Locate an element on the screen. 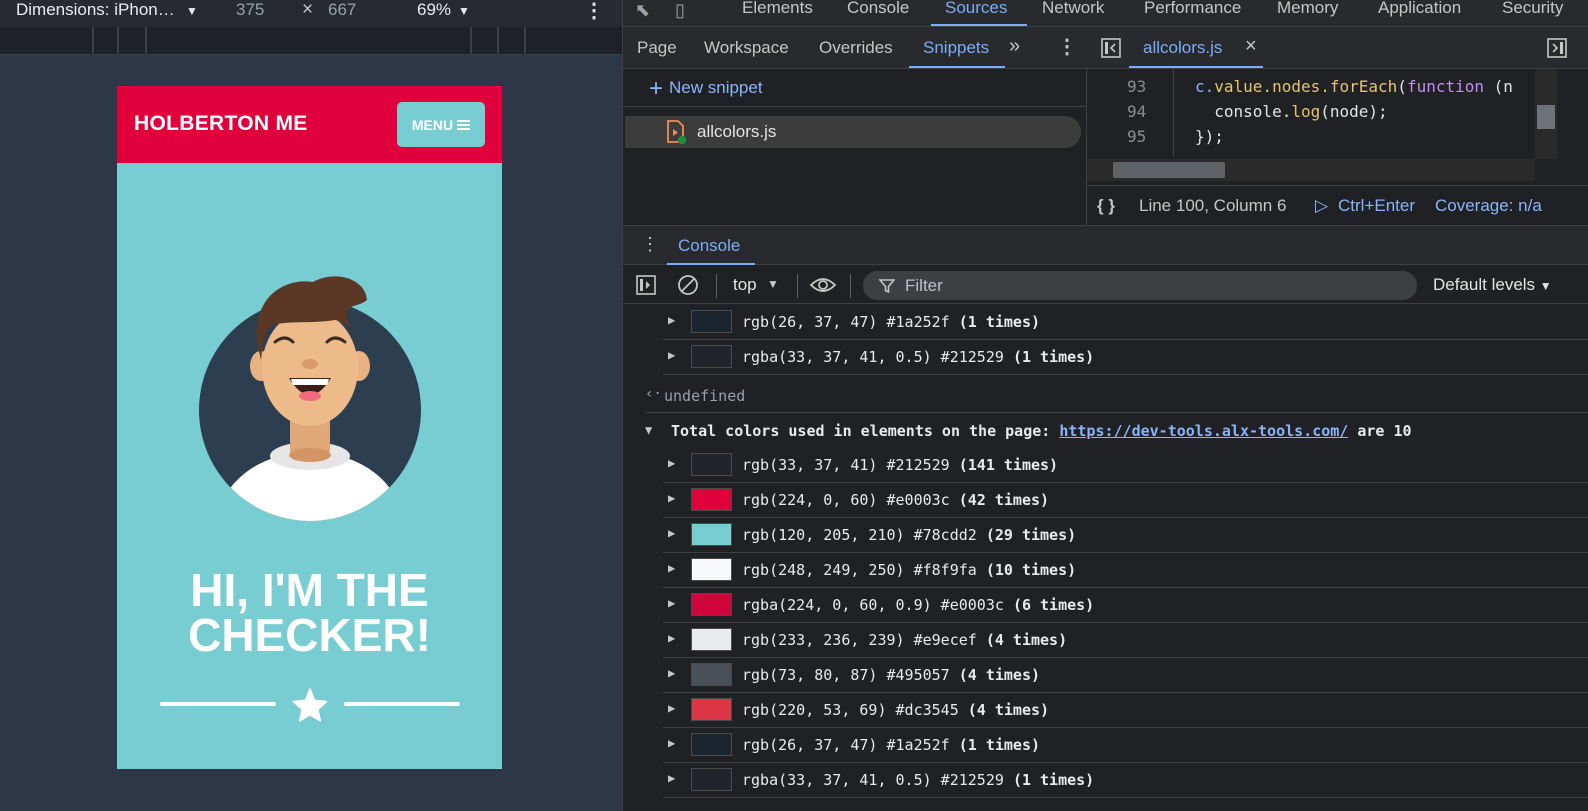  toggle-navigator-icon is located at coordinates (1111, 48).